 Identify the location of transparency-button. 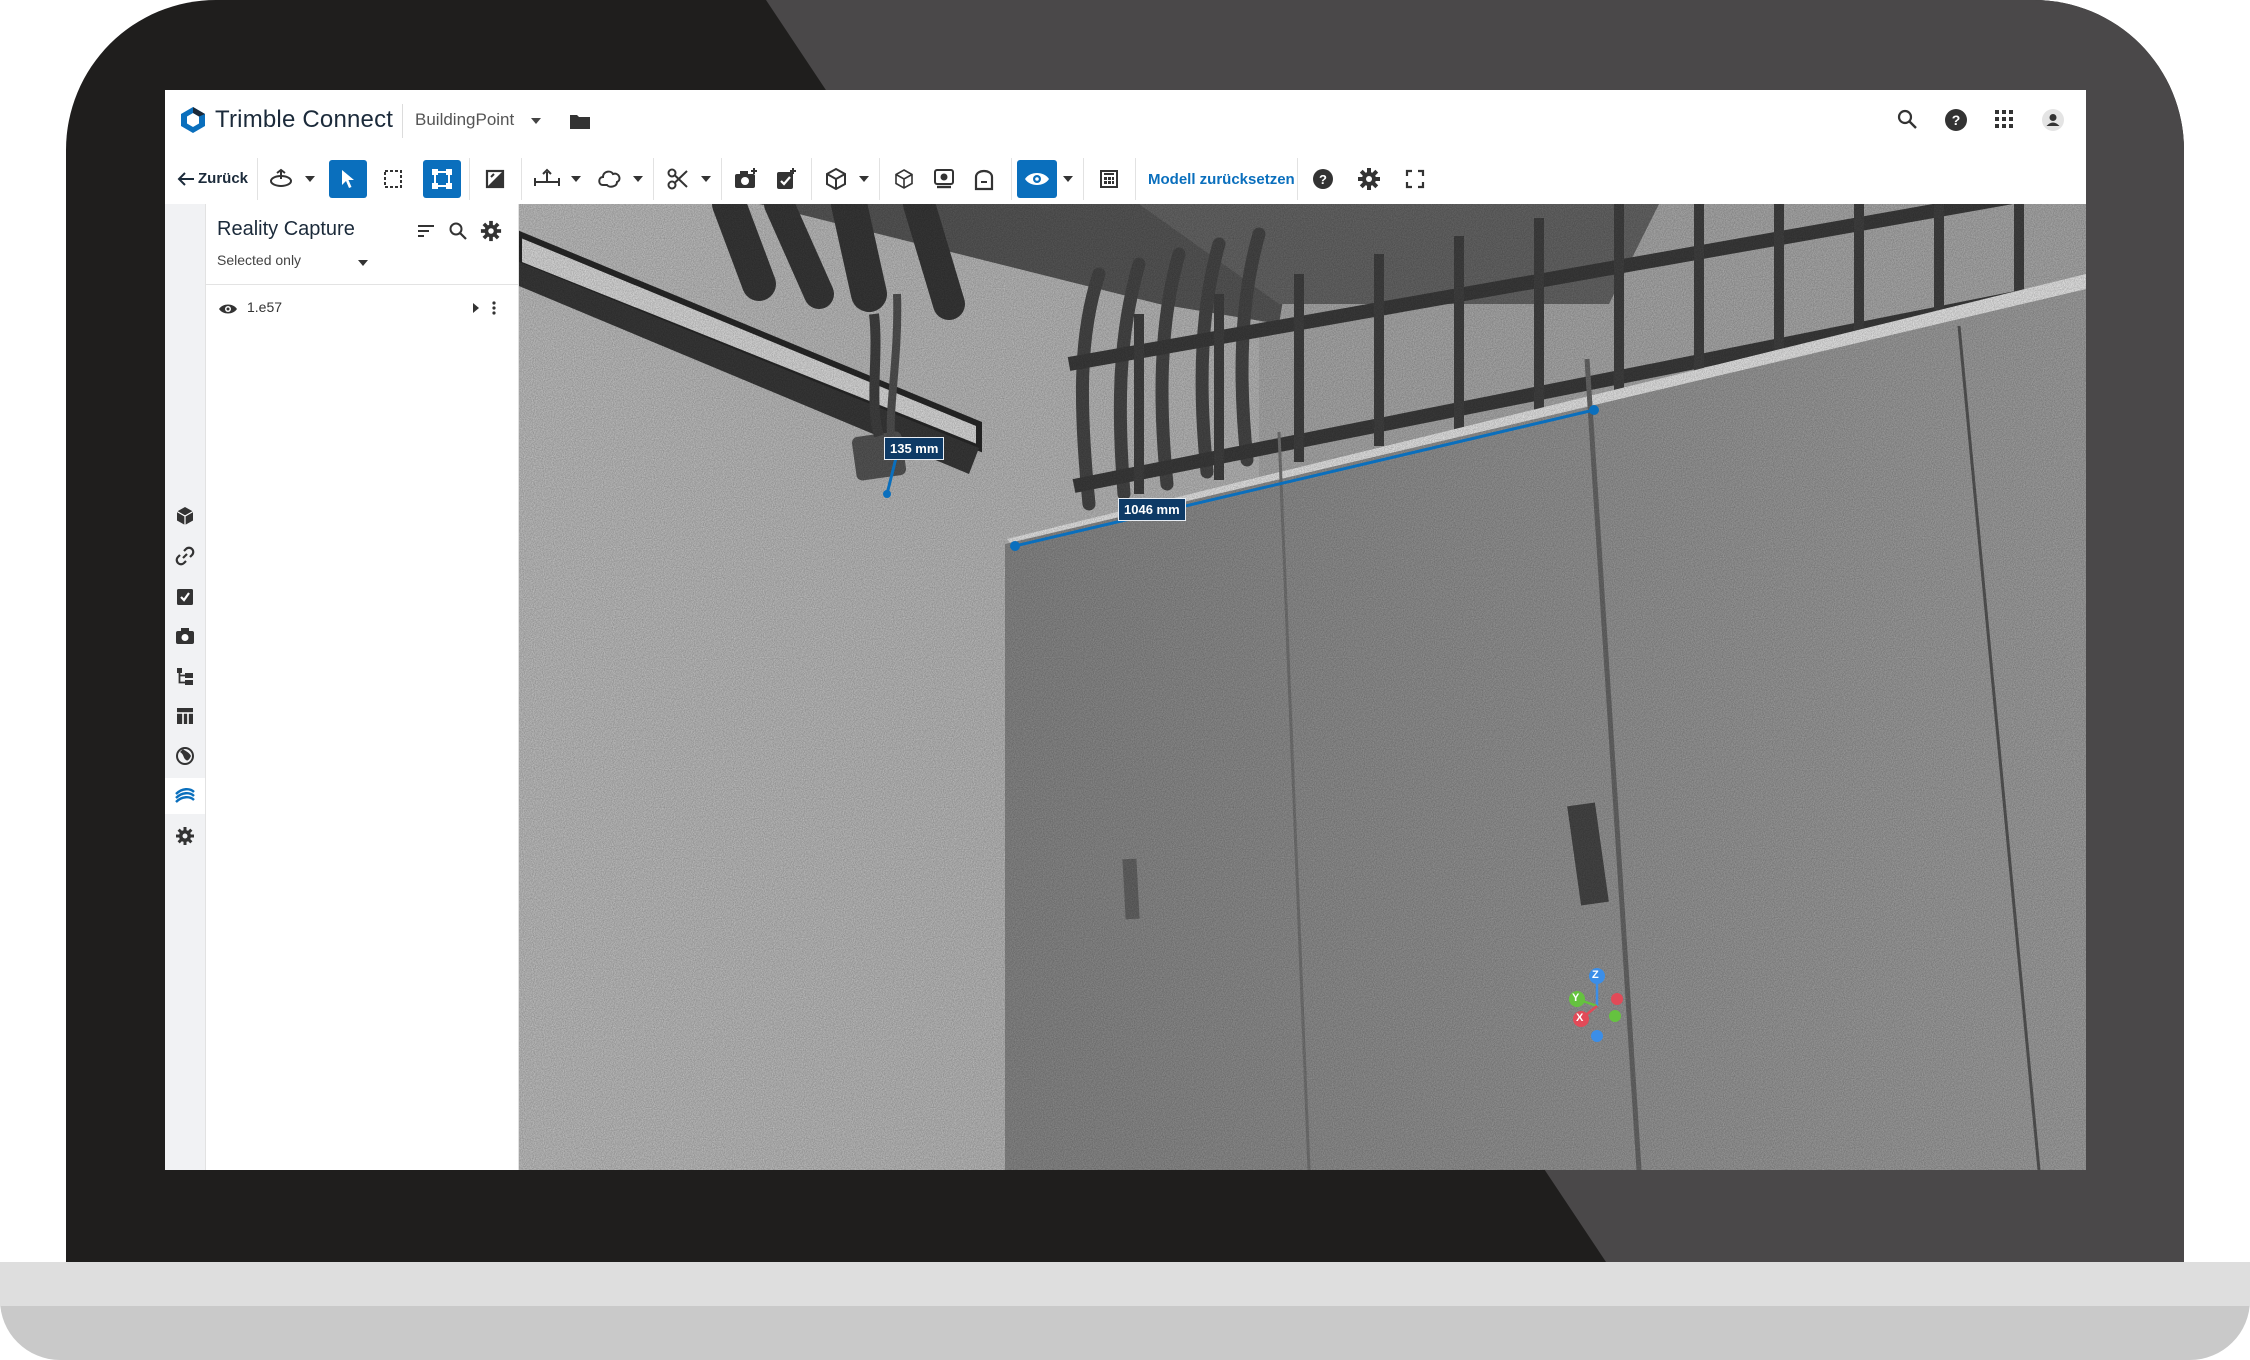
(904, 179).